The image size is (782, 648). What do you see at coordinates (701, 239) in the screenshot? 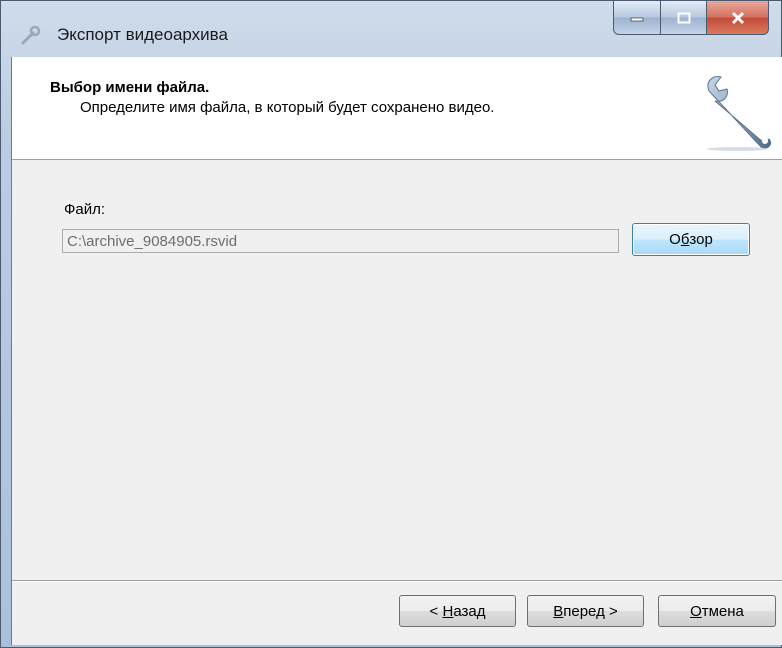
I see `browse-label-post: зор` at bounding box center [701, 239].